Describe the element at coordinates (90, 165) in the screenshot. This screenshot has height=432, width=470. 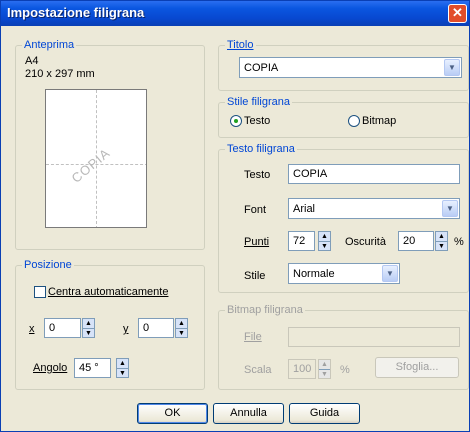
I see `preview-watermark-text: COPIA` at that location.